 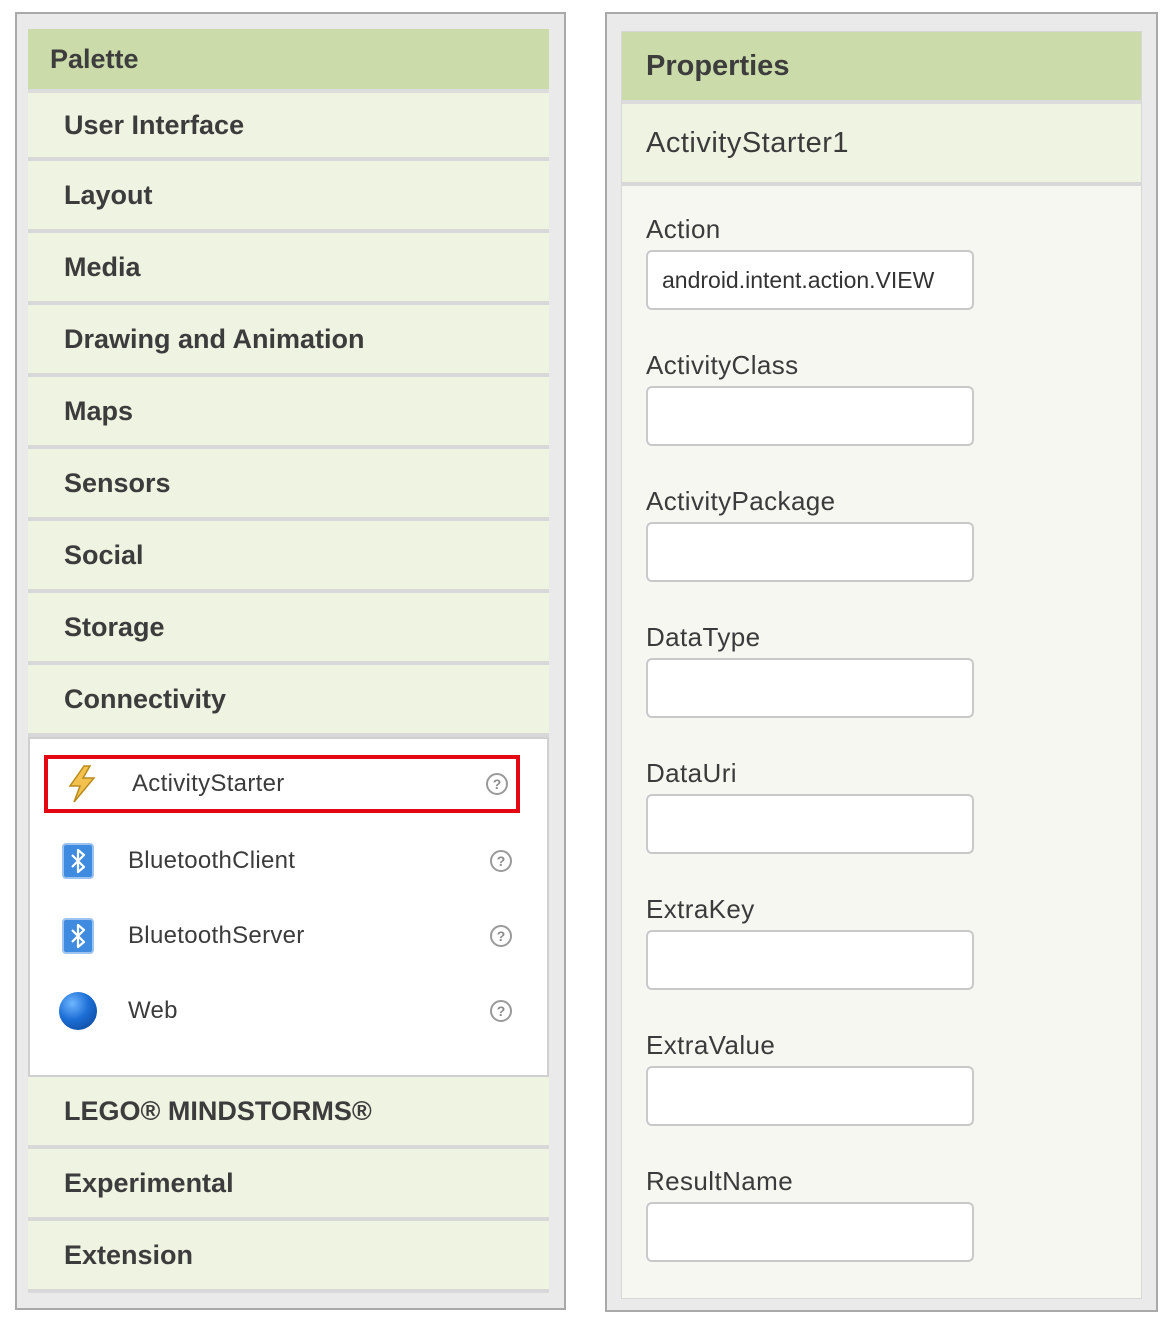 What do you see at coordinates (810, 1096) in the screenshot?
I see `extravalue-field` at bounding box center [810, 1096].